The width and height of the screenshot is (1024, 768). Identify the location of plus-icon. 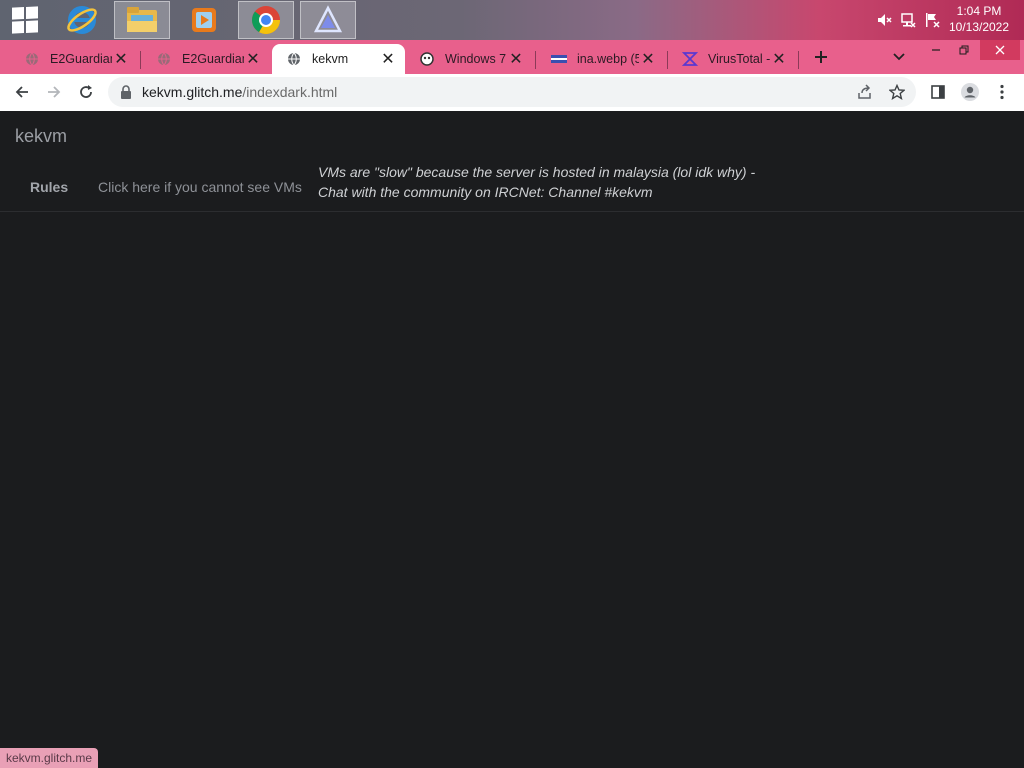
(821, 57).